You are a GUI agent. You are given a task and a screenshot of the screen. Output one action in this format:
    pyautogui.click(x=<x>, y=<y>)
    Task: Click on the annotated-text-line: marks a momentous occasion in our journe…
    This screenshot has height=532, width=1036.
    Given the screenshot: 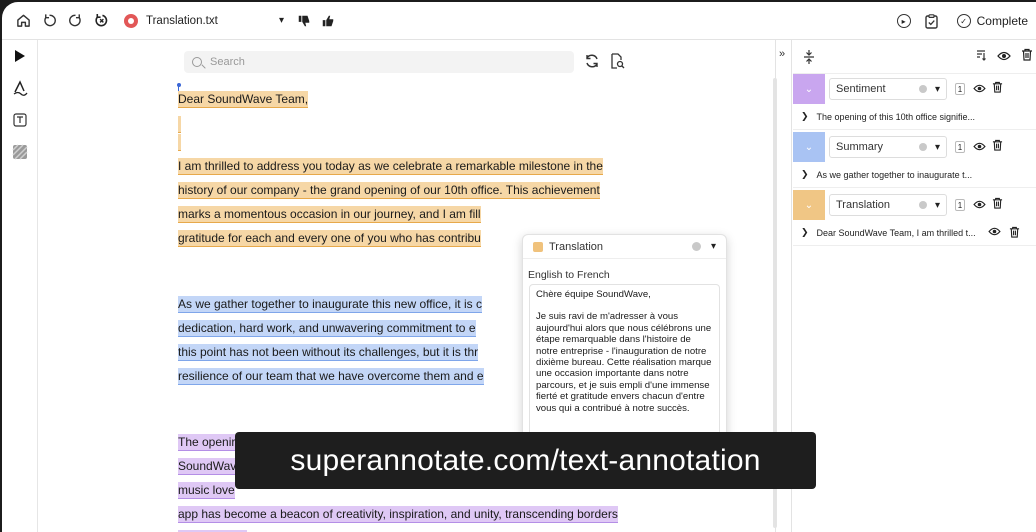 What is the action you would take?
    pyautogui.click(x=329, y=214)
    